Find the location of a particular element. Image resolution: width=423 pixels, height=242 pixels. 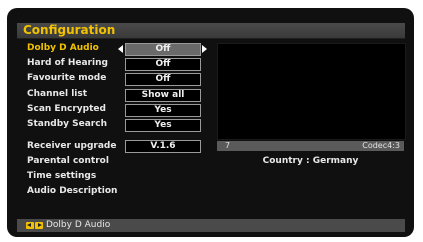

scan-encrypted-value: Yes is located at coordinates (163, 110).